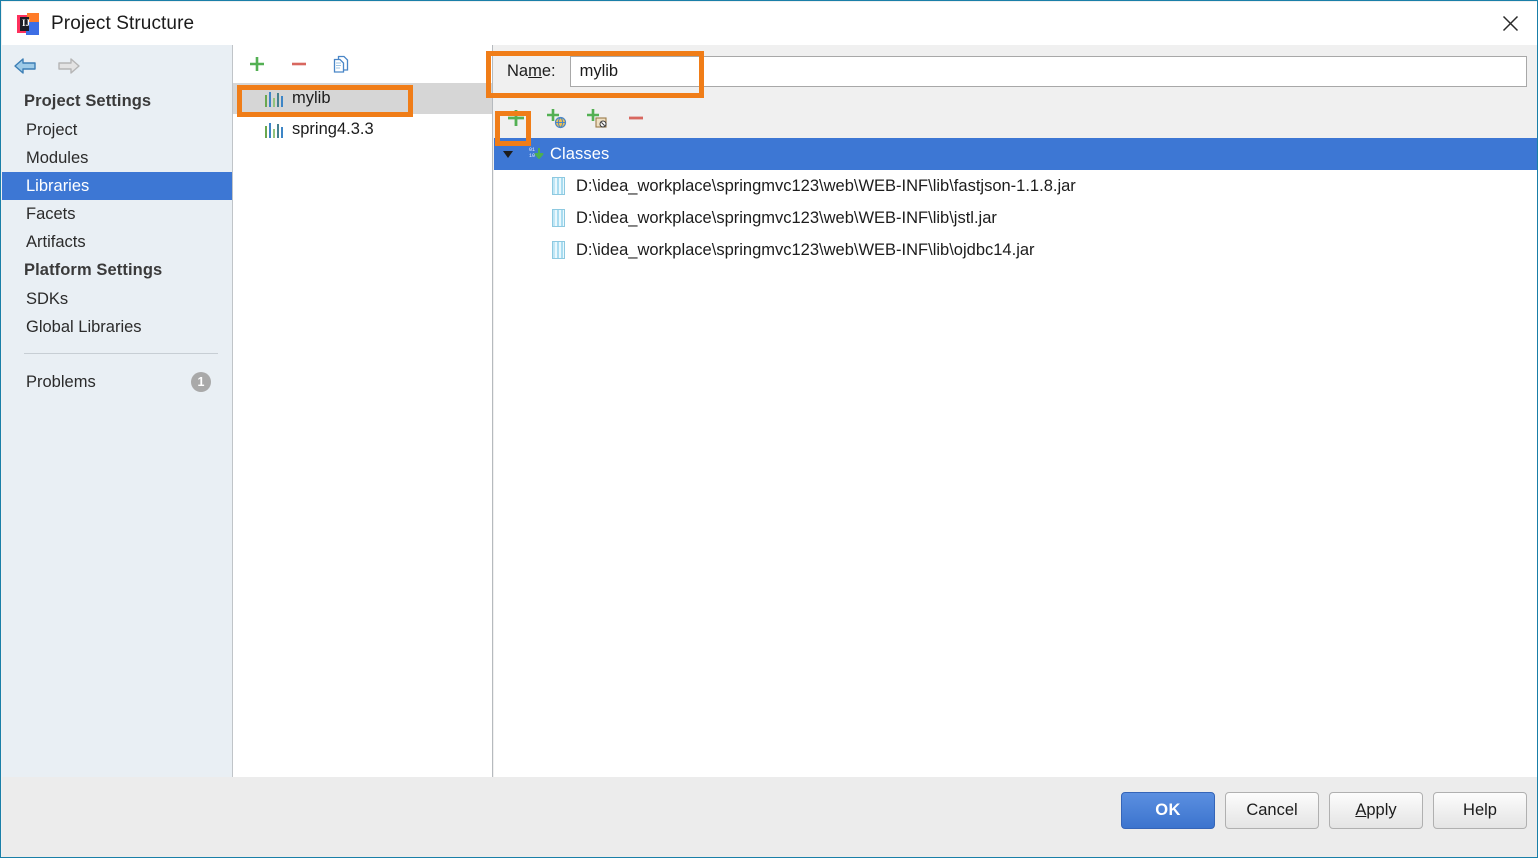 Image resolution: width=1538 pixels, height=858 pixels. What do you see at coordinates (508, 154) in the screenshot?
I see `triangle-down-icon` at bounding box center [508, 154].